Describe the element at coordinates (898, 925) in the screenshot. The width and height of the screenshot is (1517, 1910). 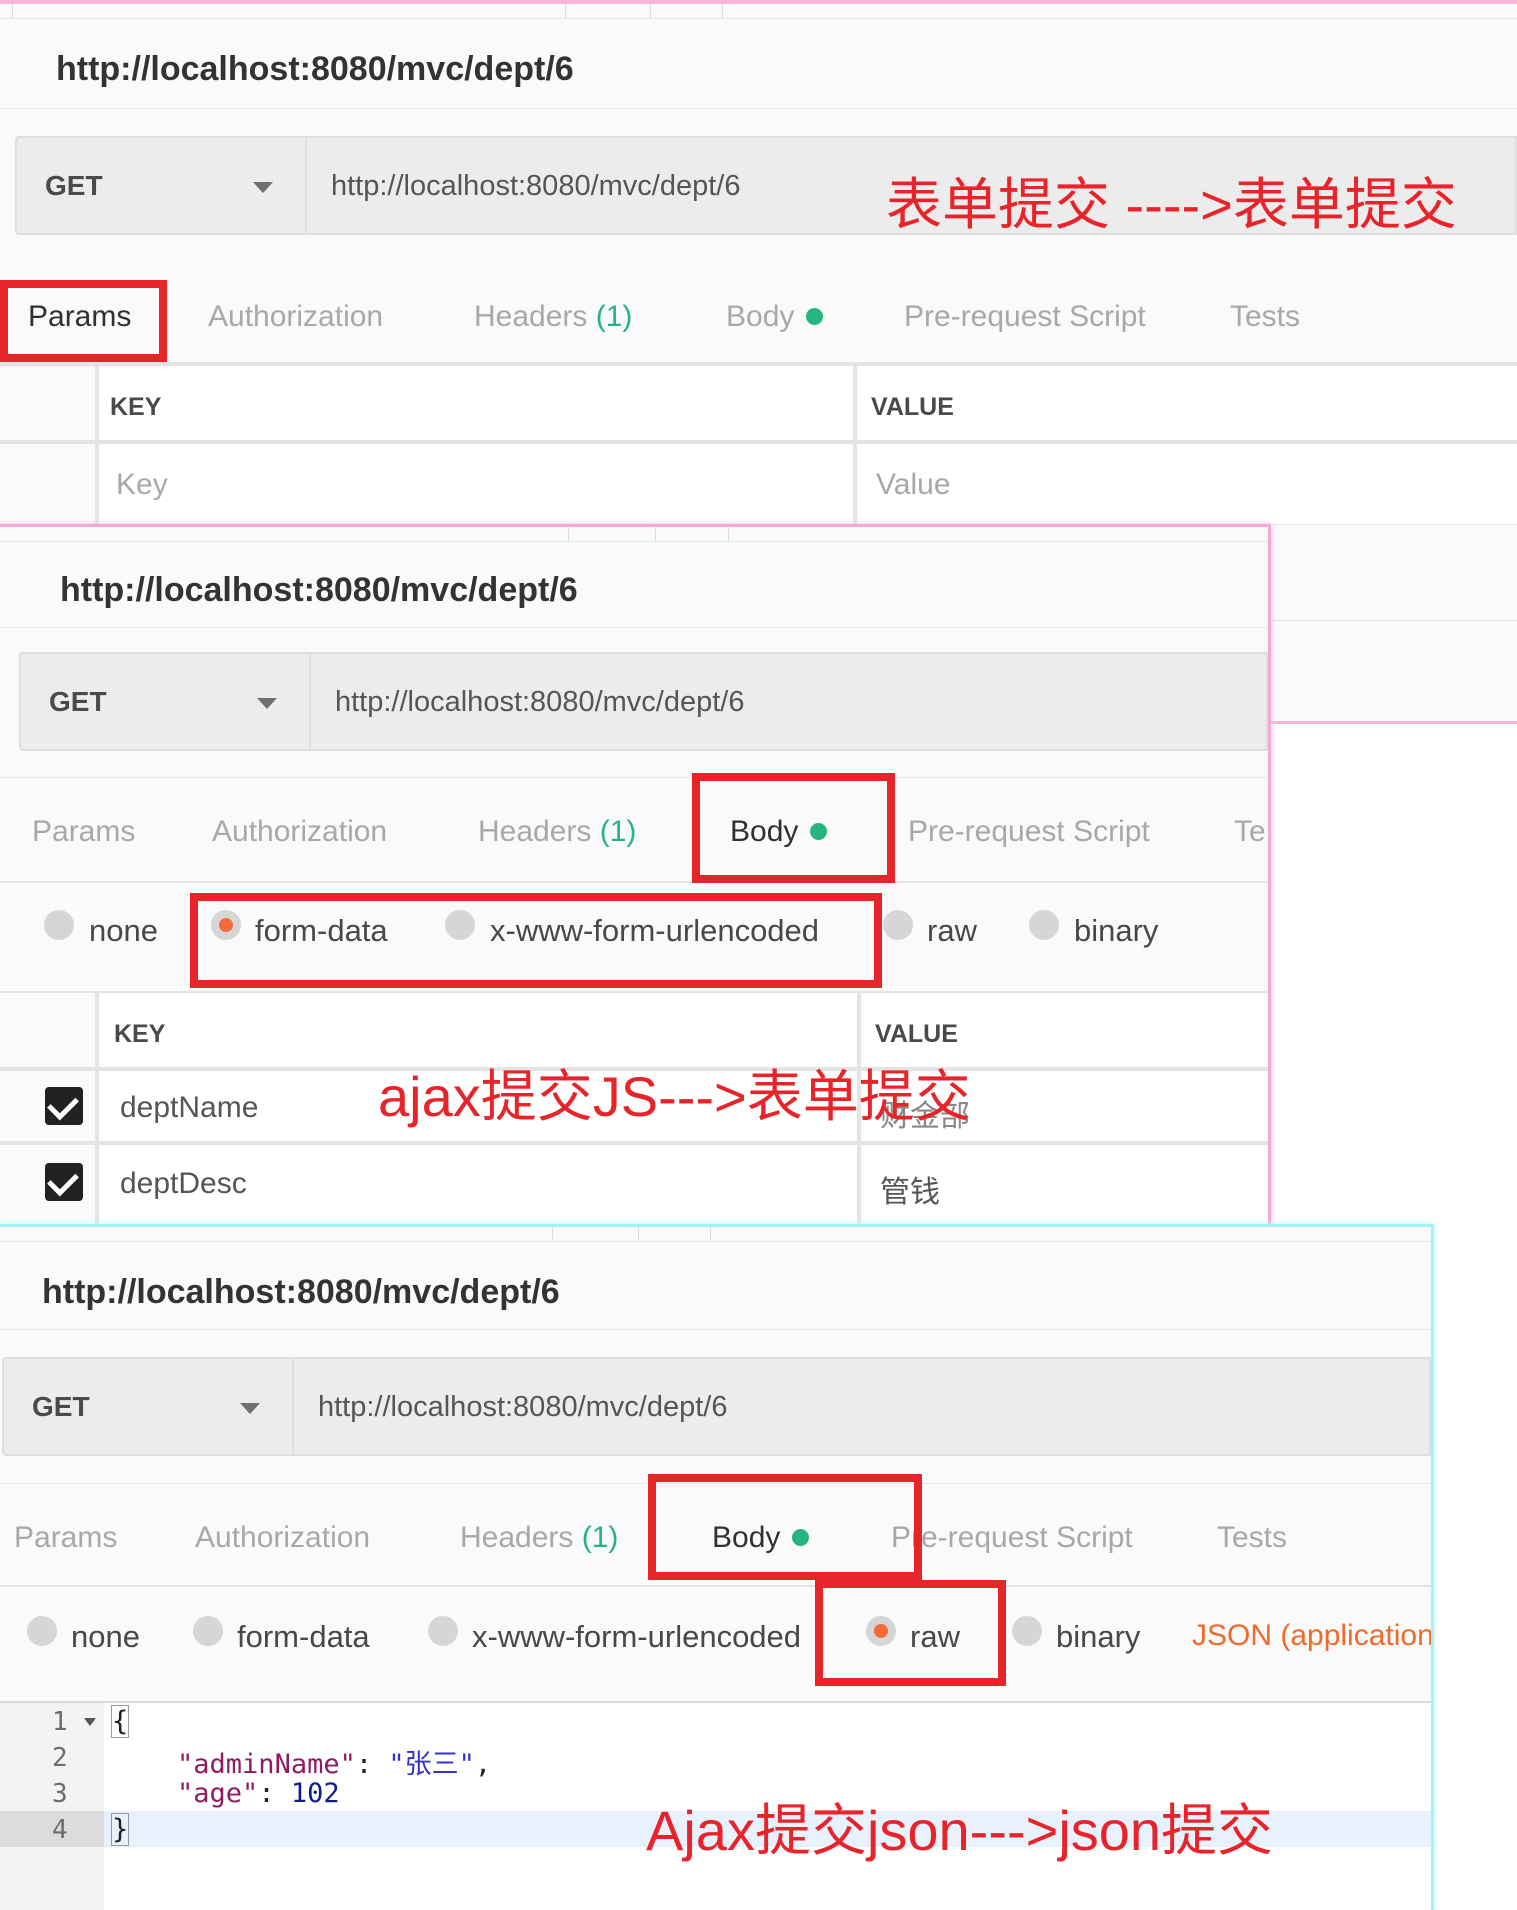
I see `body-type-raw-radio` at that location.